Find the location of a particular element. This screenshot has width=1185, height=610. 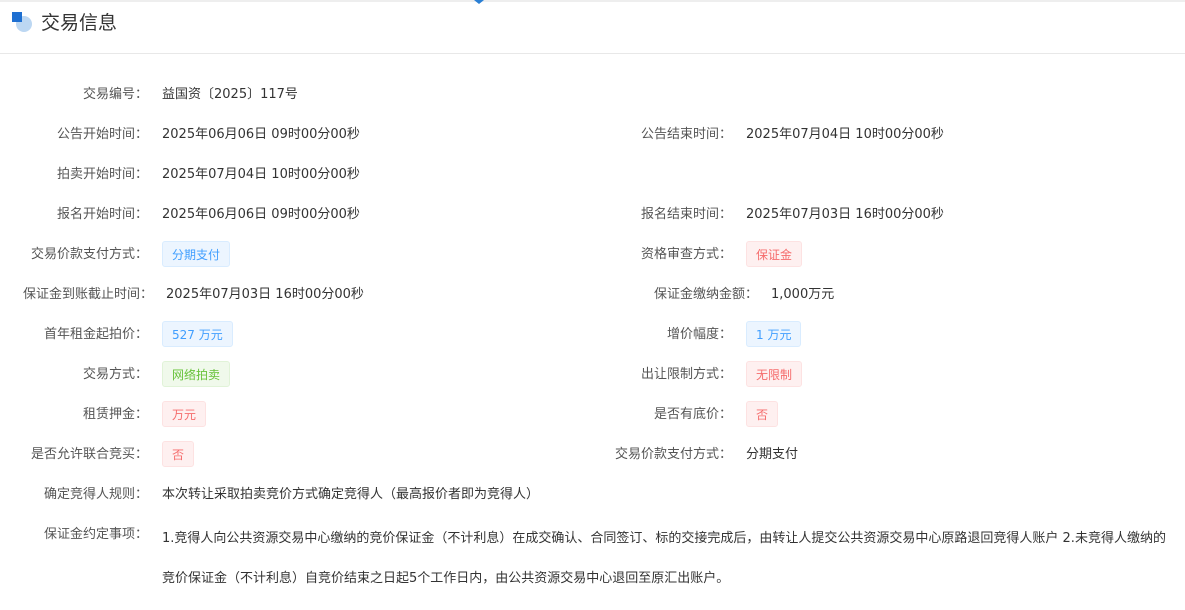

transfer-limit-label: 出让限制方式： is located at coordinates (686, 374).